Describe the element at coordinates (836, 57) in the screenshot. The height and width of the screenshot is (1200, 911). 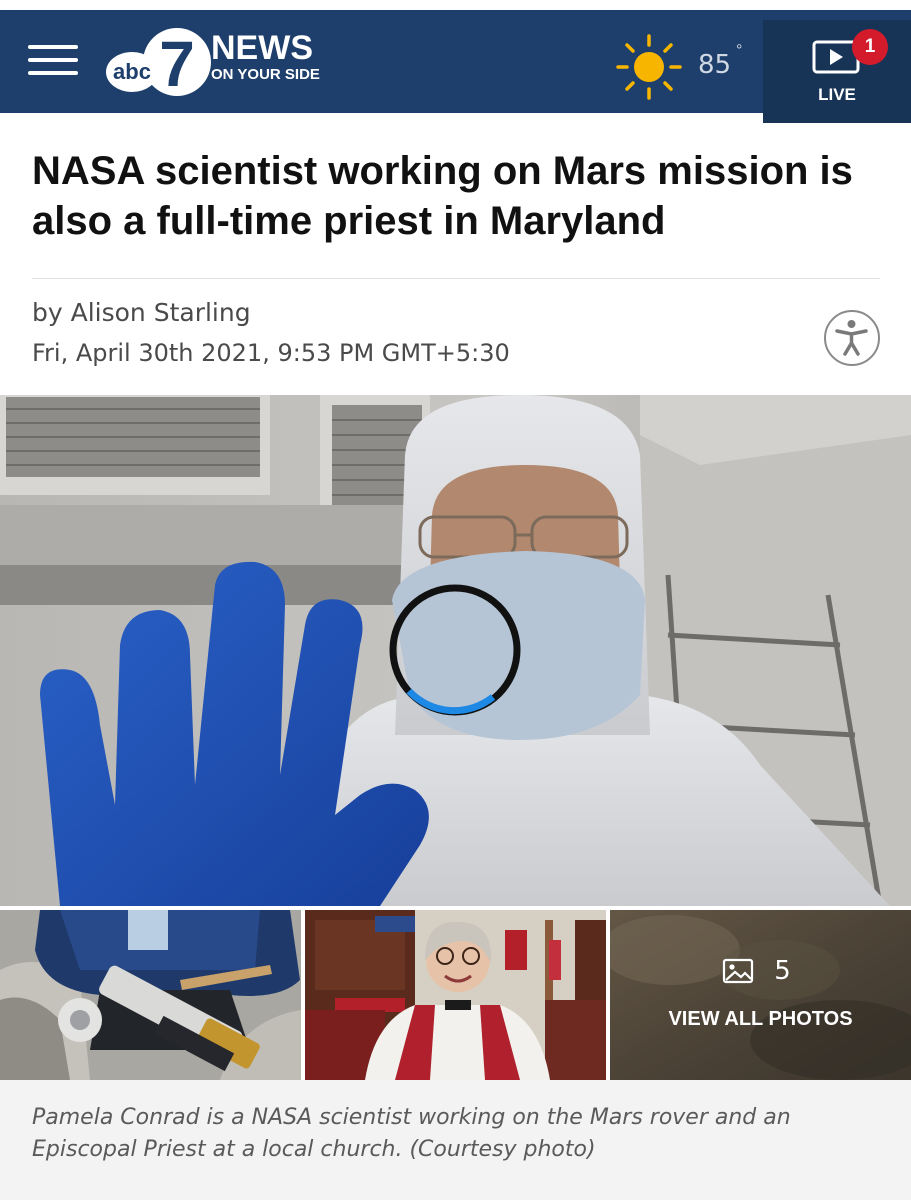
I see `live-video-icon` at that location.